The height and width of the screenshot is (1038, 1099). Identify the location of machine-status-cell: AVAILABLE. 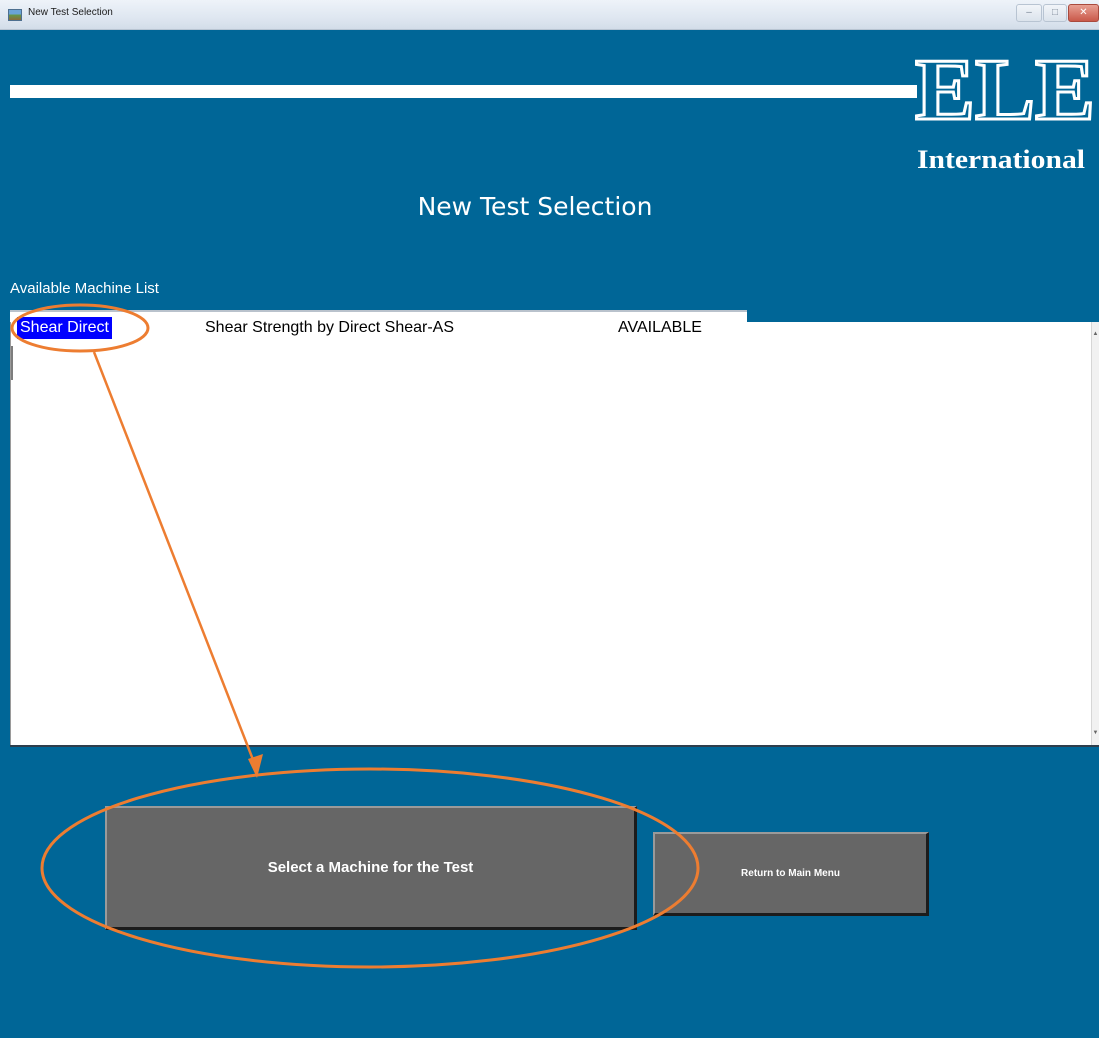
(660, 328).